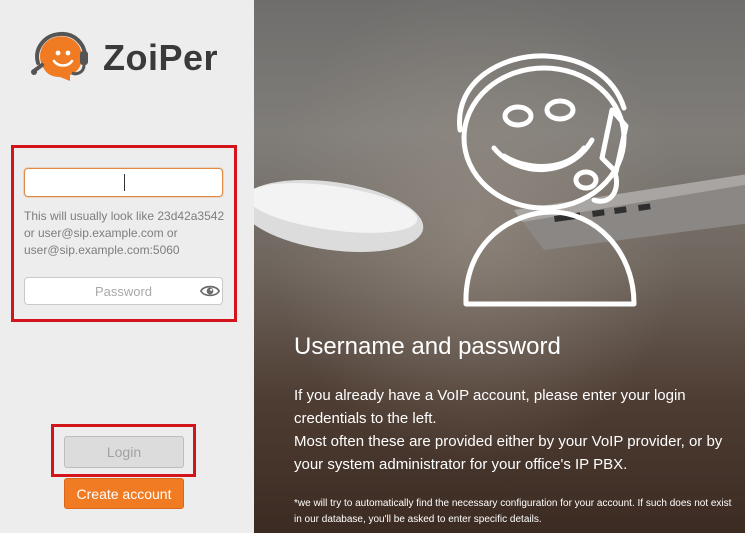  What do you see at coordinates (124, 182) in the screenshot?
I see `text-cursor` at bounding box center [124, 182].